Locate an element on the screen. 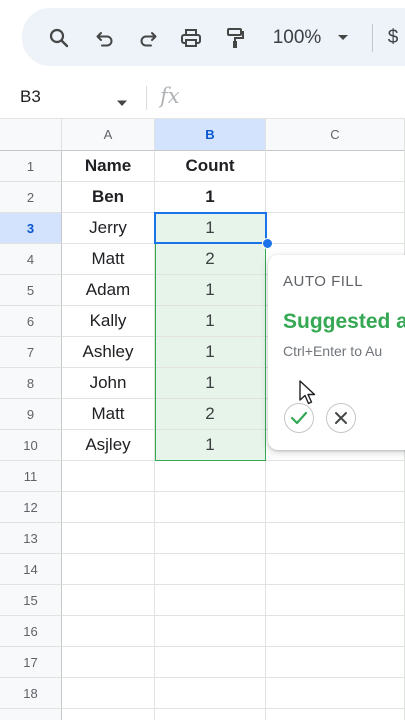 Image resolution: width=405 pixels, height=720 pixels. dismiss-autofill-button is located at coordinates (341, 418).